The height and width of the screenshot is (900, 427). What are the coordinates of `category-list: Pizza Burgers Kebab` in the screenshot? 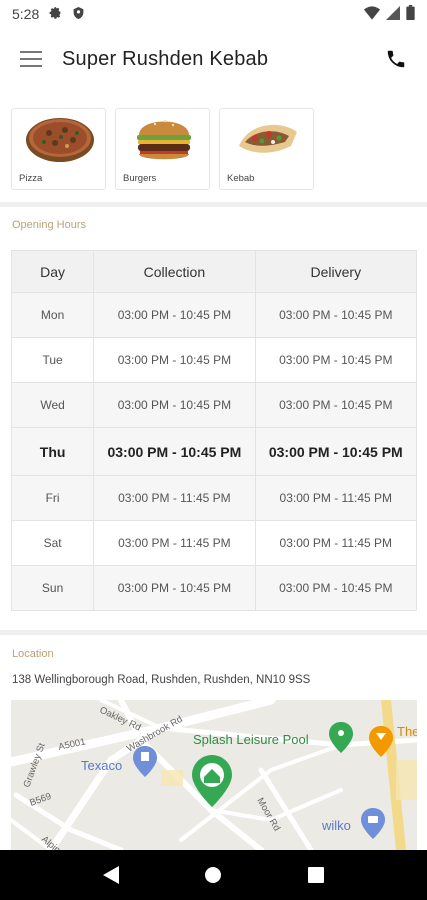 It's located at (162, 149).